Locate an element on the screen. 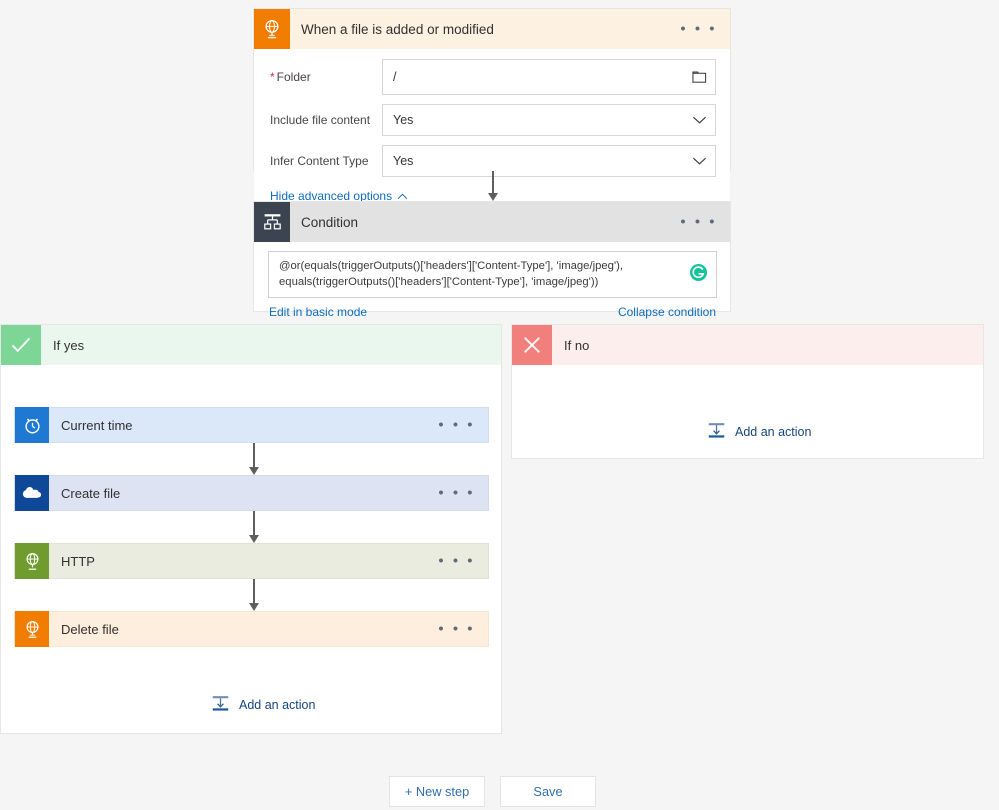  folder-input-value: / is located at coordinates (395, 77).